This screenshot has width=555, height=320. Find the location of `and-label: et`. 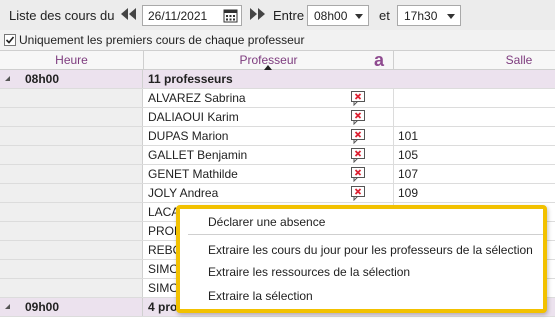

and-label: et is located at coordinates (384, 15).